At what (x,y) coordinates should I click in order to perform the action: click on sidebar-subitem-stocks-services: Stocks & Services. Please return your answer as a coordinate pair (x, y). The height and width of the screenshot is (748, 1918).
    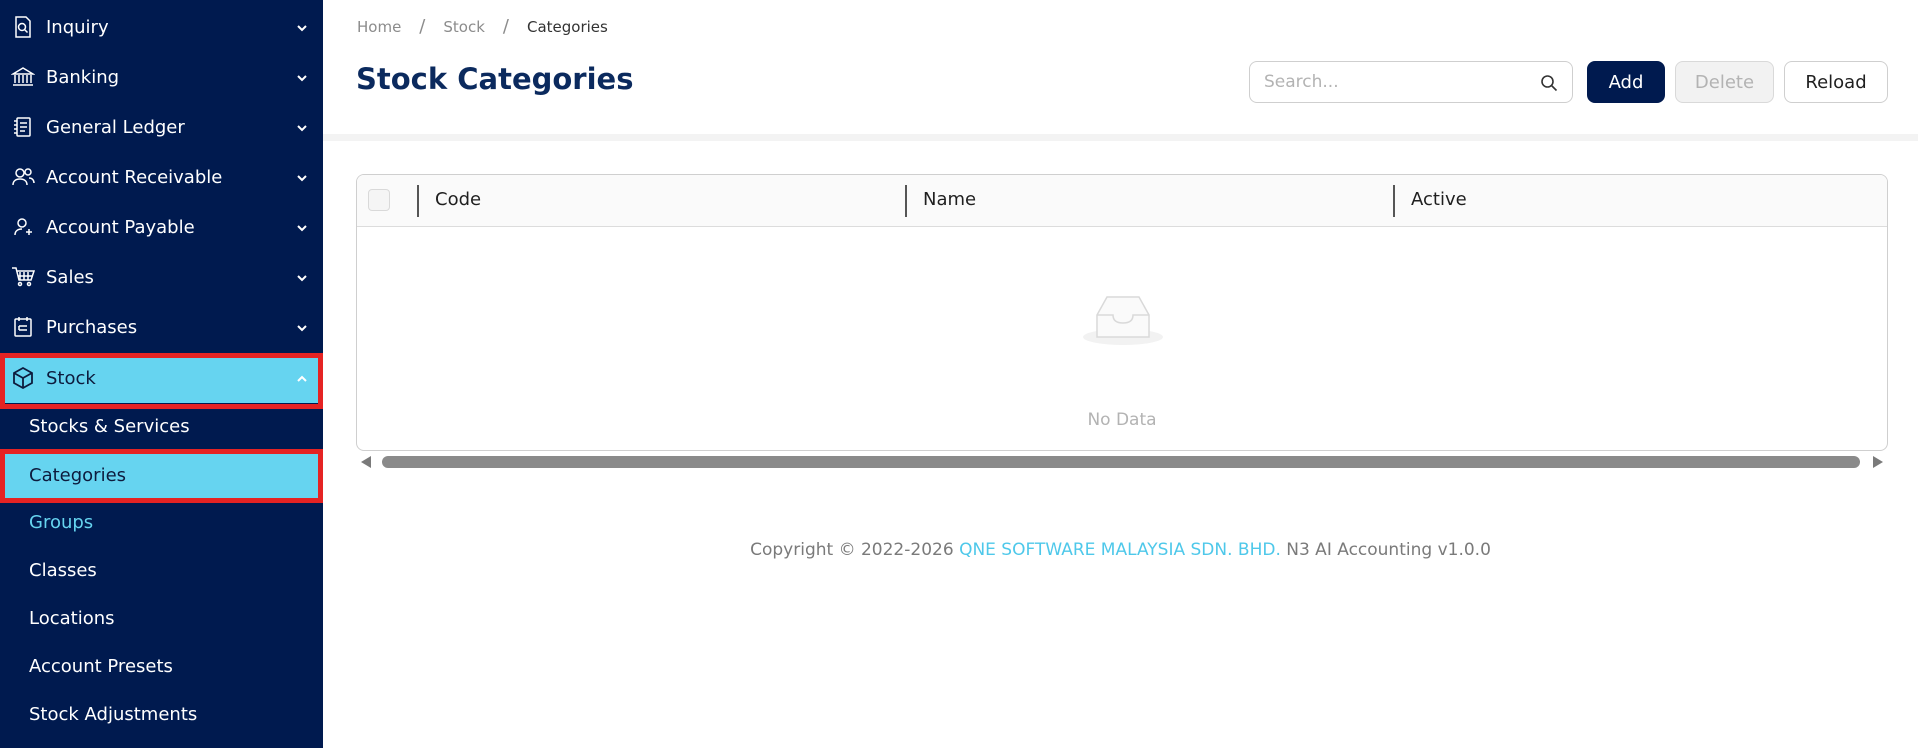
    Looking at the image, I should click on (161, 426).